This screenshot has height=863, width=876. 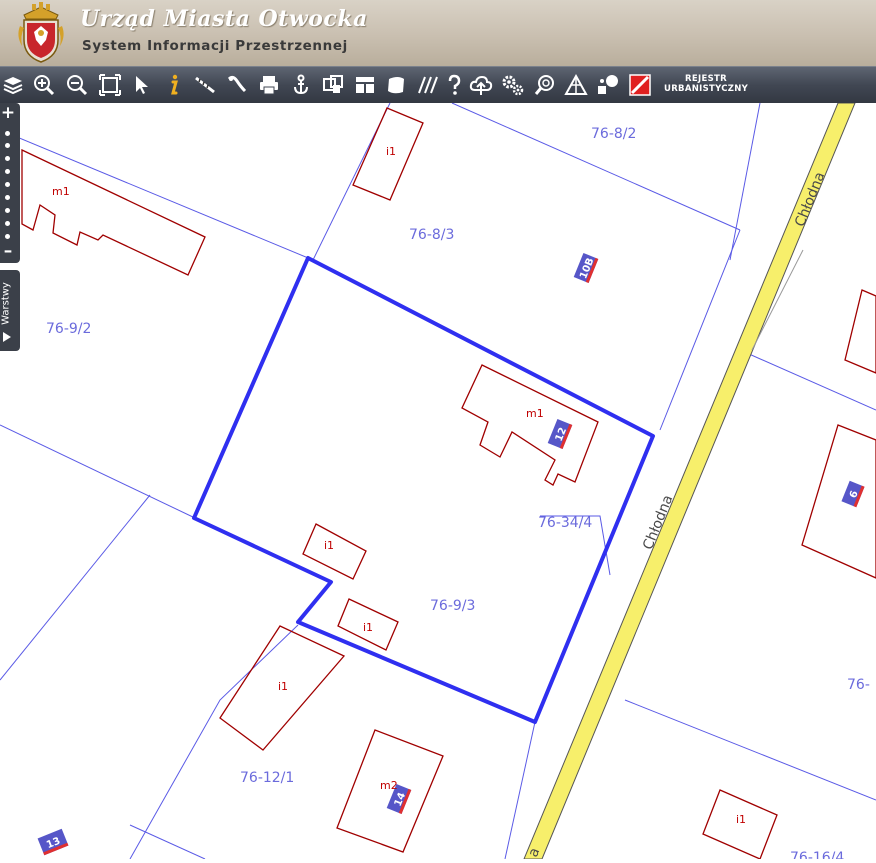 I want to click on parcel-label: 76-9/2, so click(x=68, y=329).